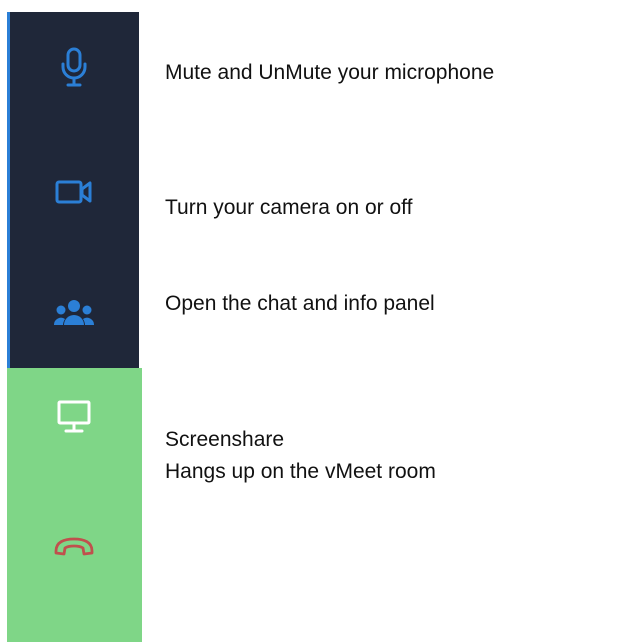  I want to click on camera-icon, so click(73, 192).